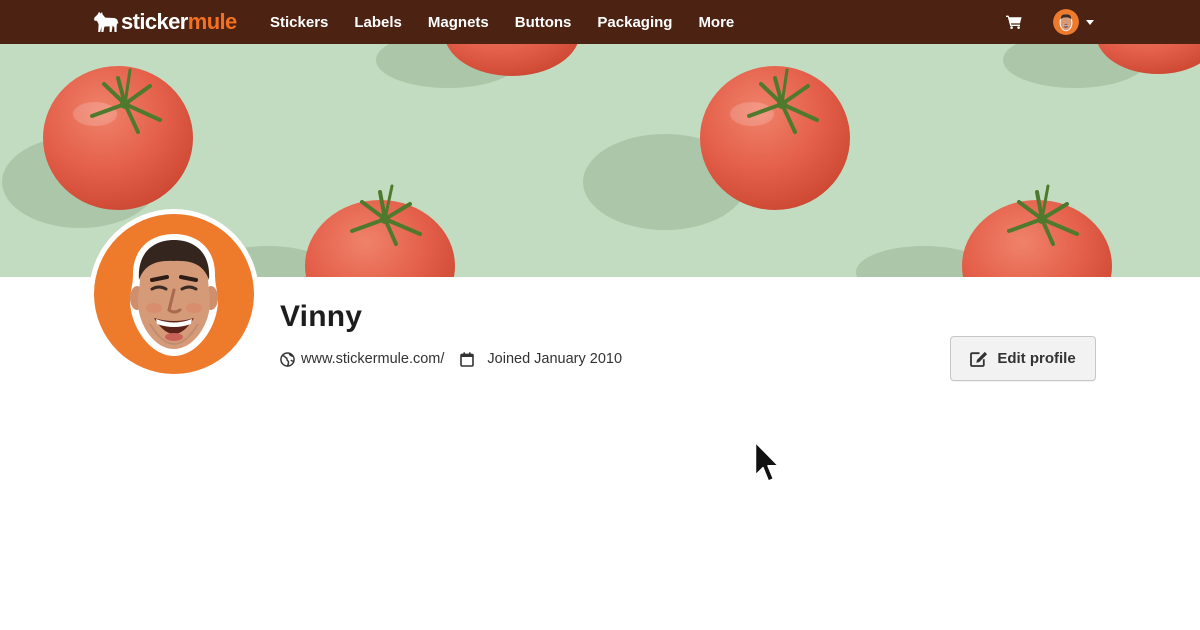 The image size is (1200, 630). Describe the element at coordinates (106, 22) in the screenshot. I see `mule-logo-icon` at that location.